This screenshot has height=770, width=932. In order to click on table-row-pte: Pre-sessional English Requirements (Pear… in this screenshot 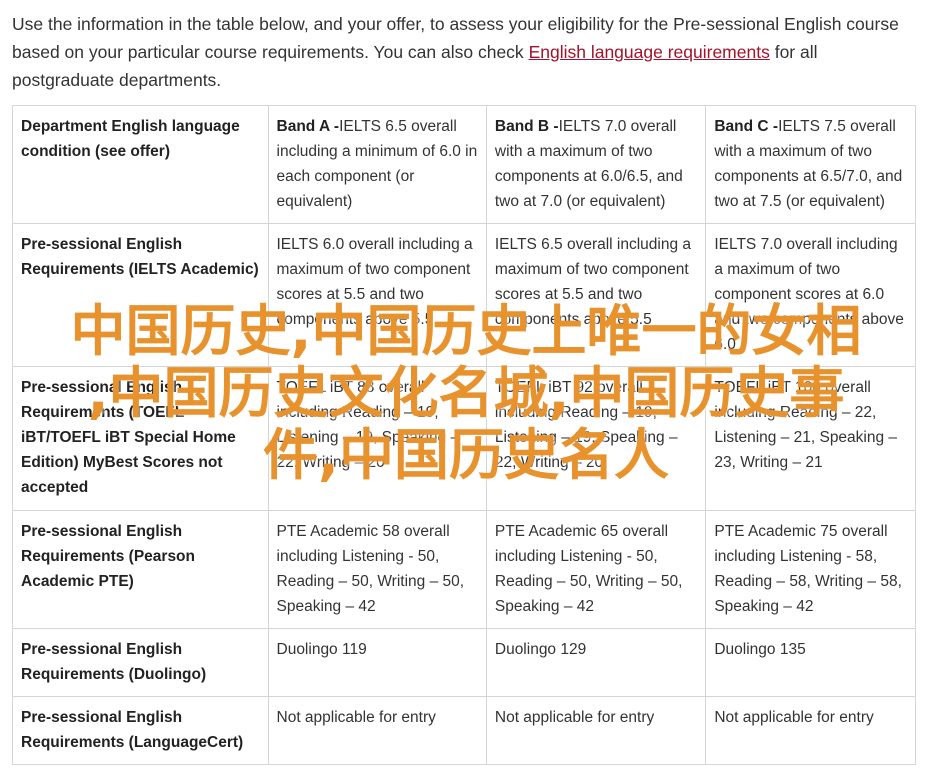, I will do `click(464, 569)`.